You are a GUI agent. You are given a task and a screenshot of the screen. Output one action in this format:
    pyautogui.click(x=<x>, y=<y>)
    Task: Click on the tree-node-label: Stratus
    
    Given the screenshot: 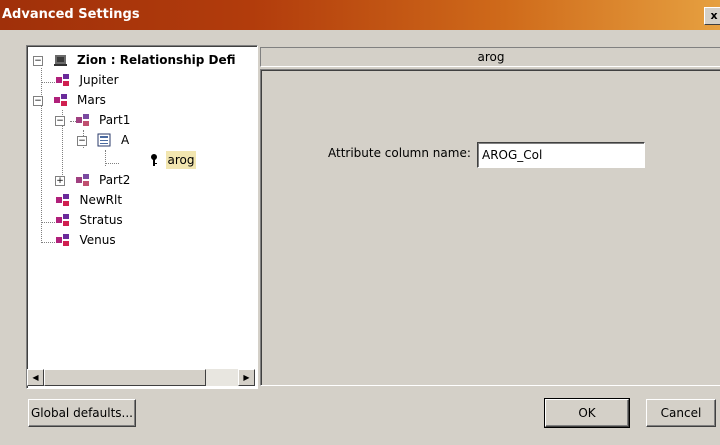 What is the action you would take?
    pyautogui.click(x=101, y=220)
    